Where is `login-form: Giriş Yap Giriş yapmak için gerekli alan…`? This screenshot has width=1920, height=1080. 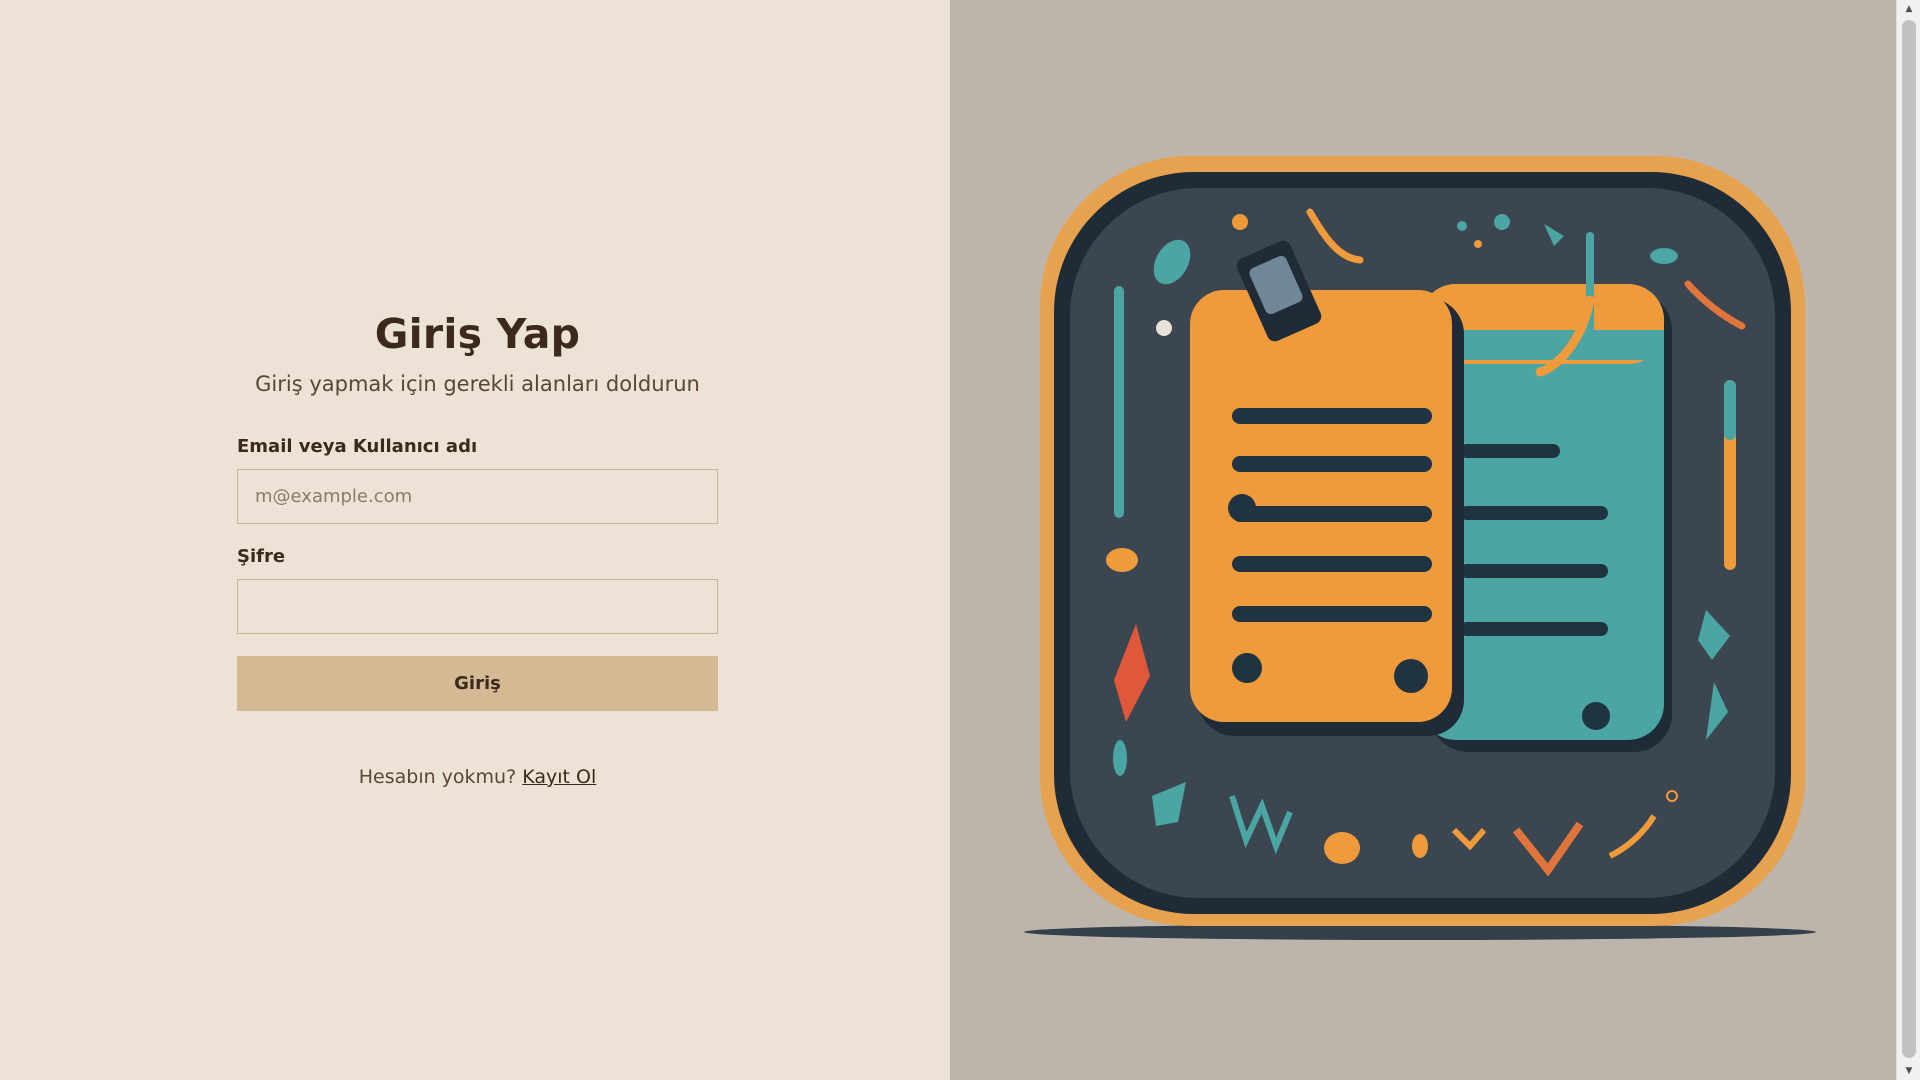
login-form: Giriş Yap Giriş yapmak için gerekli alan… is located at coordinates (477, 549).